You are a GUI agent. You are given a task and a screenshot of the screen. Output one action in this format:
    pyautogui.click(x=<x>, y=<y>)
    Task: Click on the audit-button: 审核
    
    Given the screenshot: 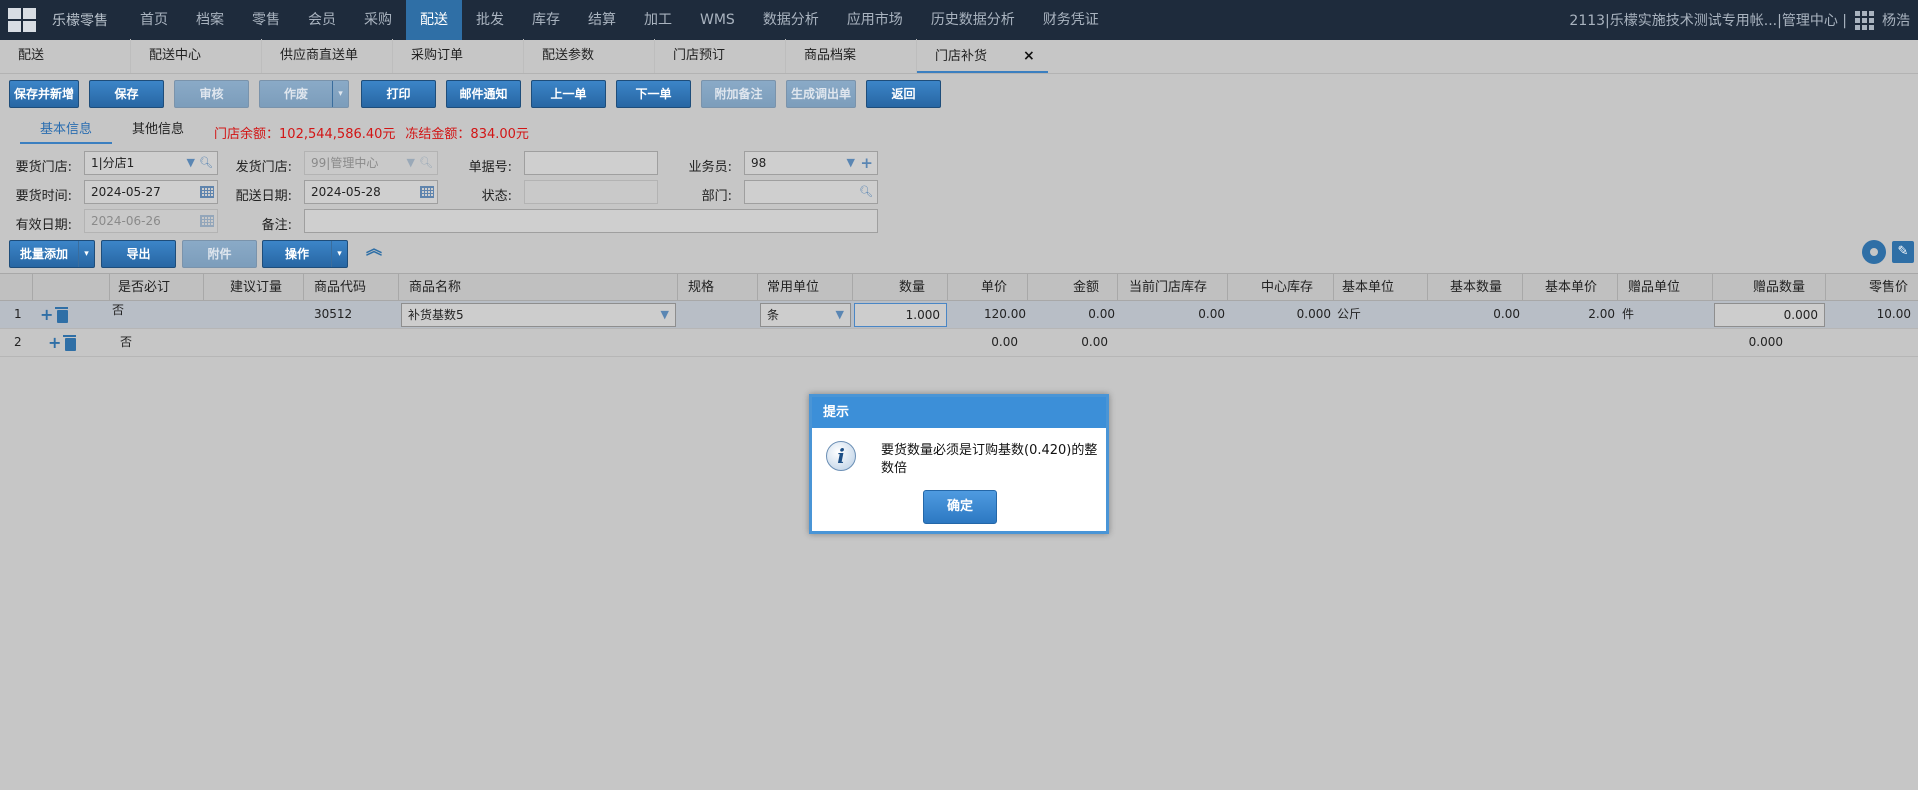 What is the action you would take?
    pyautogui.click(x=211, y=94)
    